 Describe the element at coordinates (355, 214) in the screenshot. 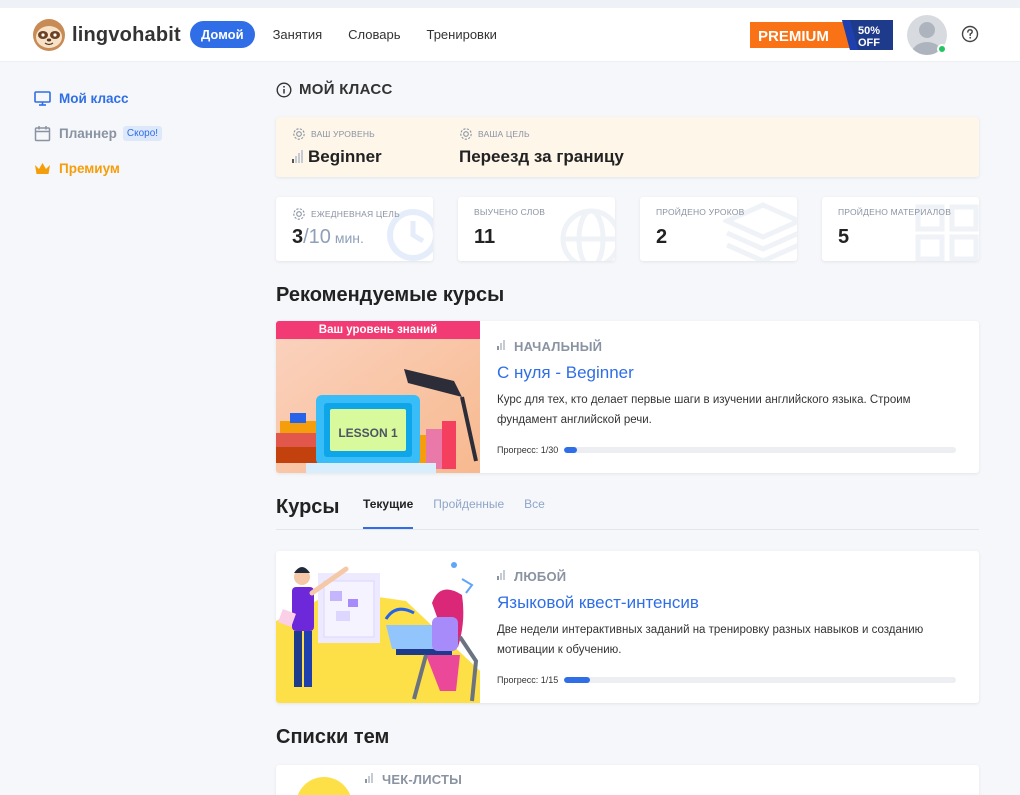

I see `stat-label: ЕЖЕДНЕВНАЯ ЦЕЛЬ` at that location.